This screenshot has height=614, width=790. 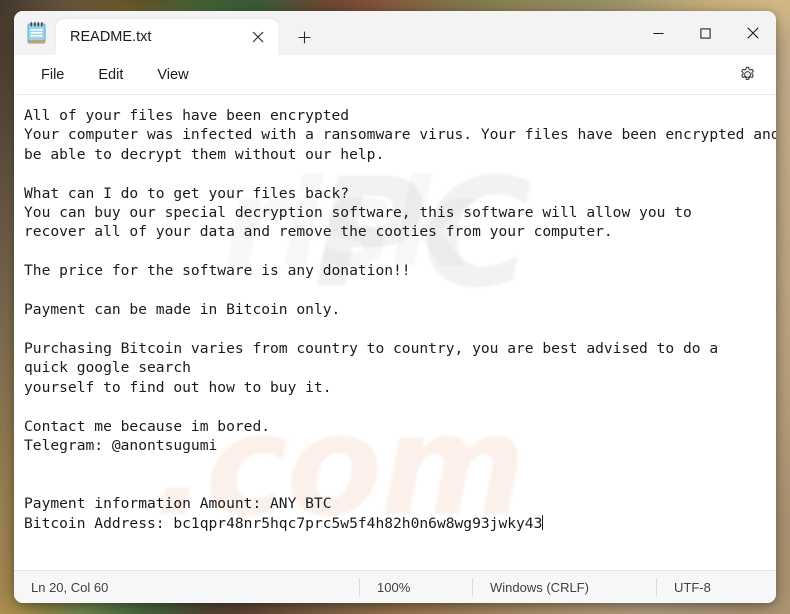 What do you see at coordinates (37, 33) in the screenshot?
I see `notepad-icon` at bounding box center [37, 33].